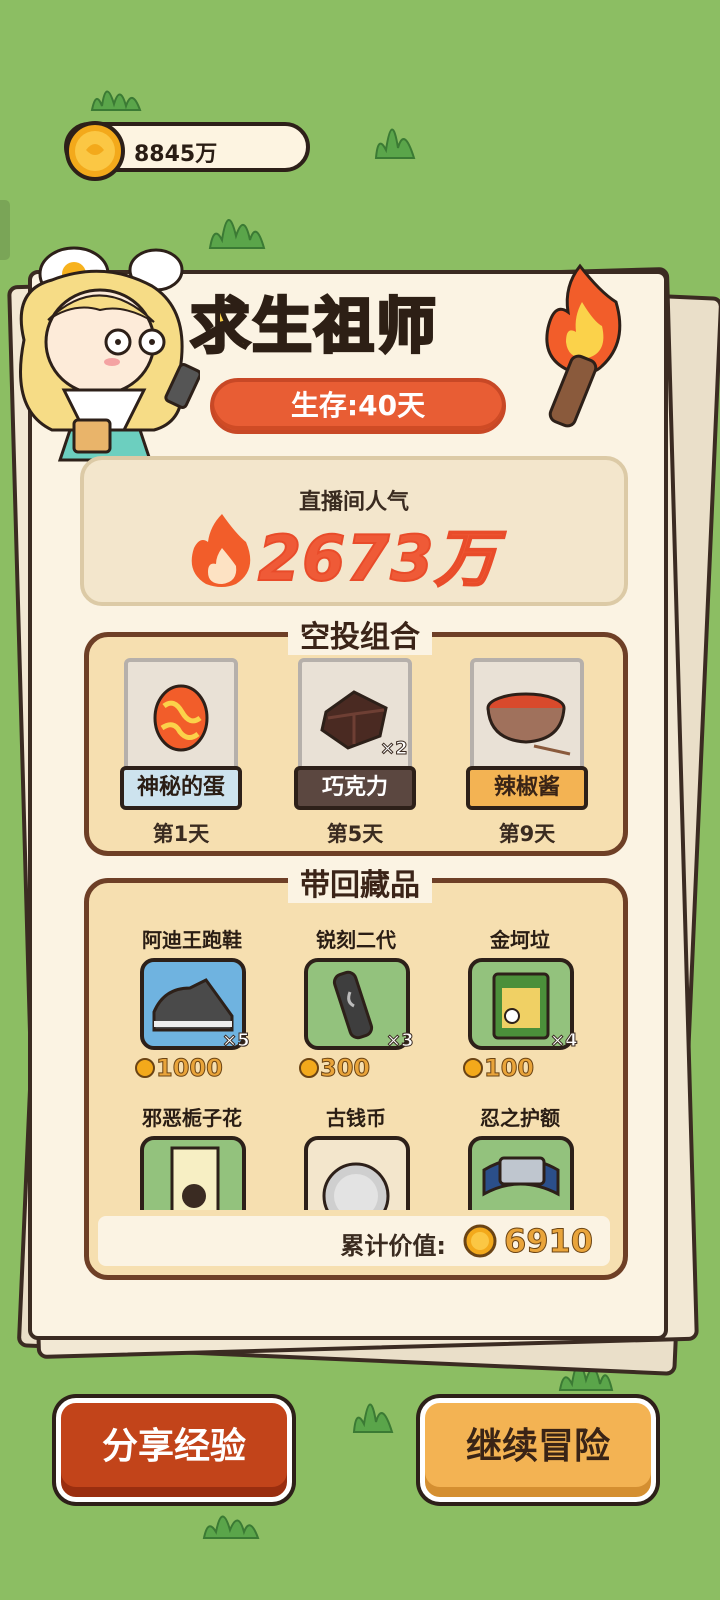 The width and height of the screenshot is (720, 1600). Describe the element at coordinates (192, 1003) in the screenshot. I see `collection-item: 阿迪王跑鞋 ×5 1000` at that location.